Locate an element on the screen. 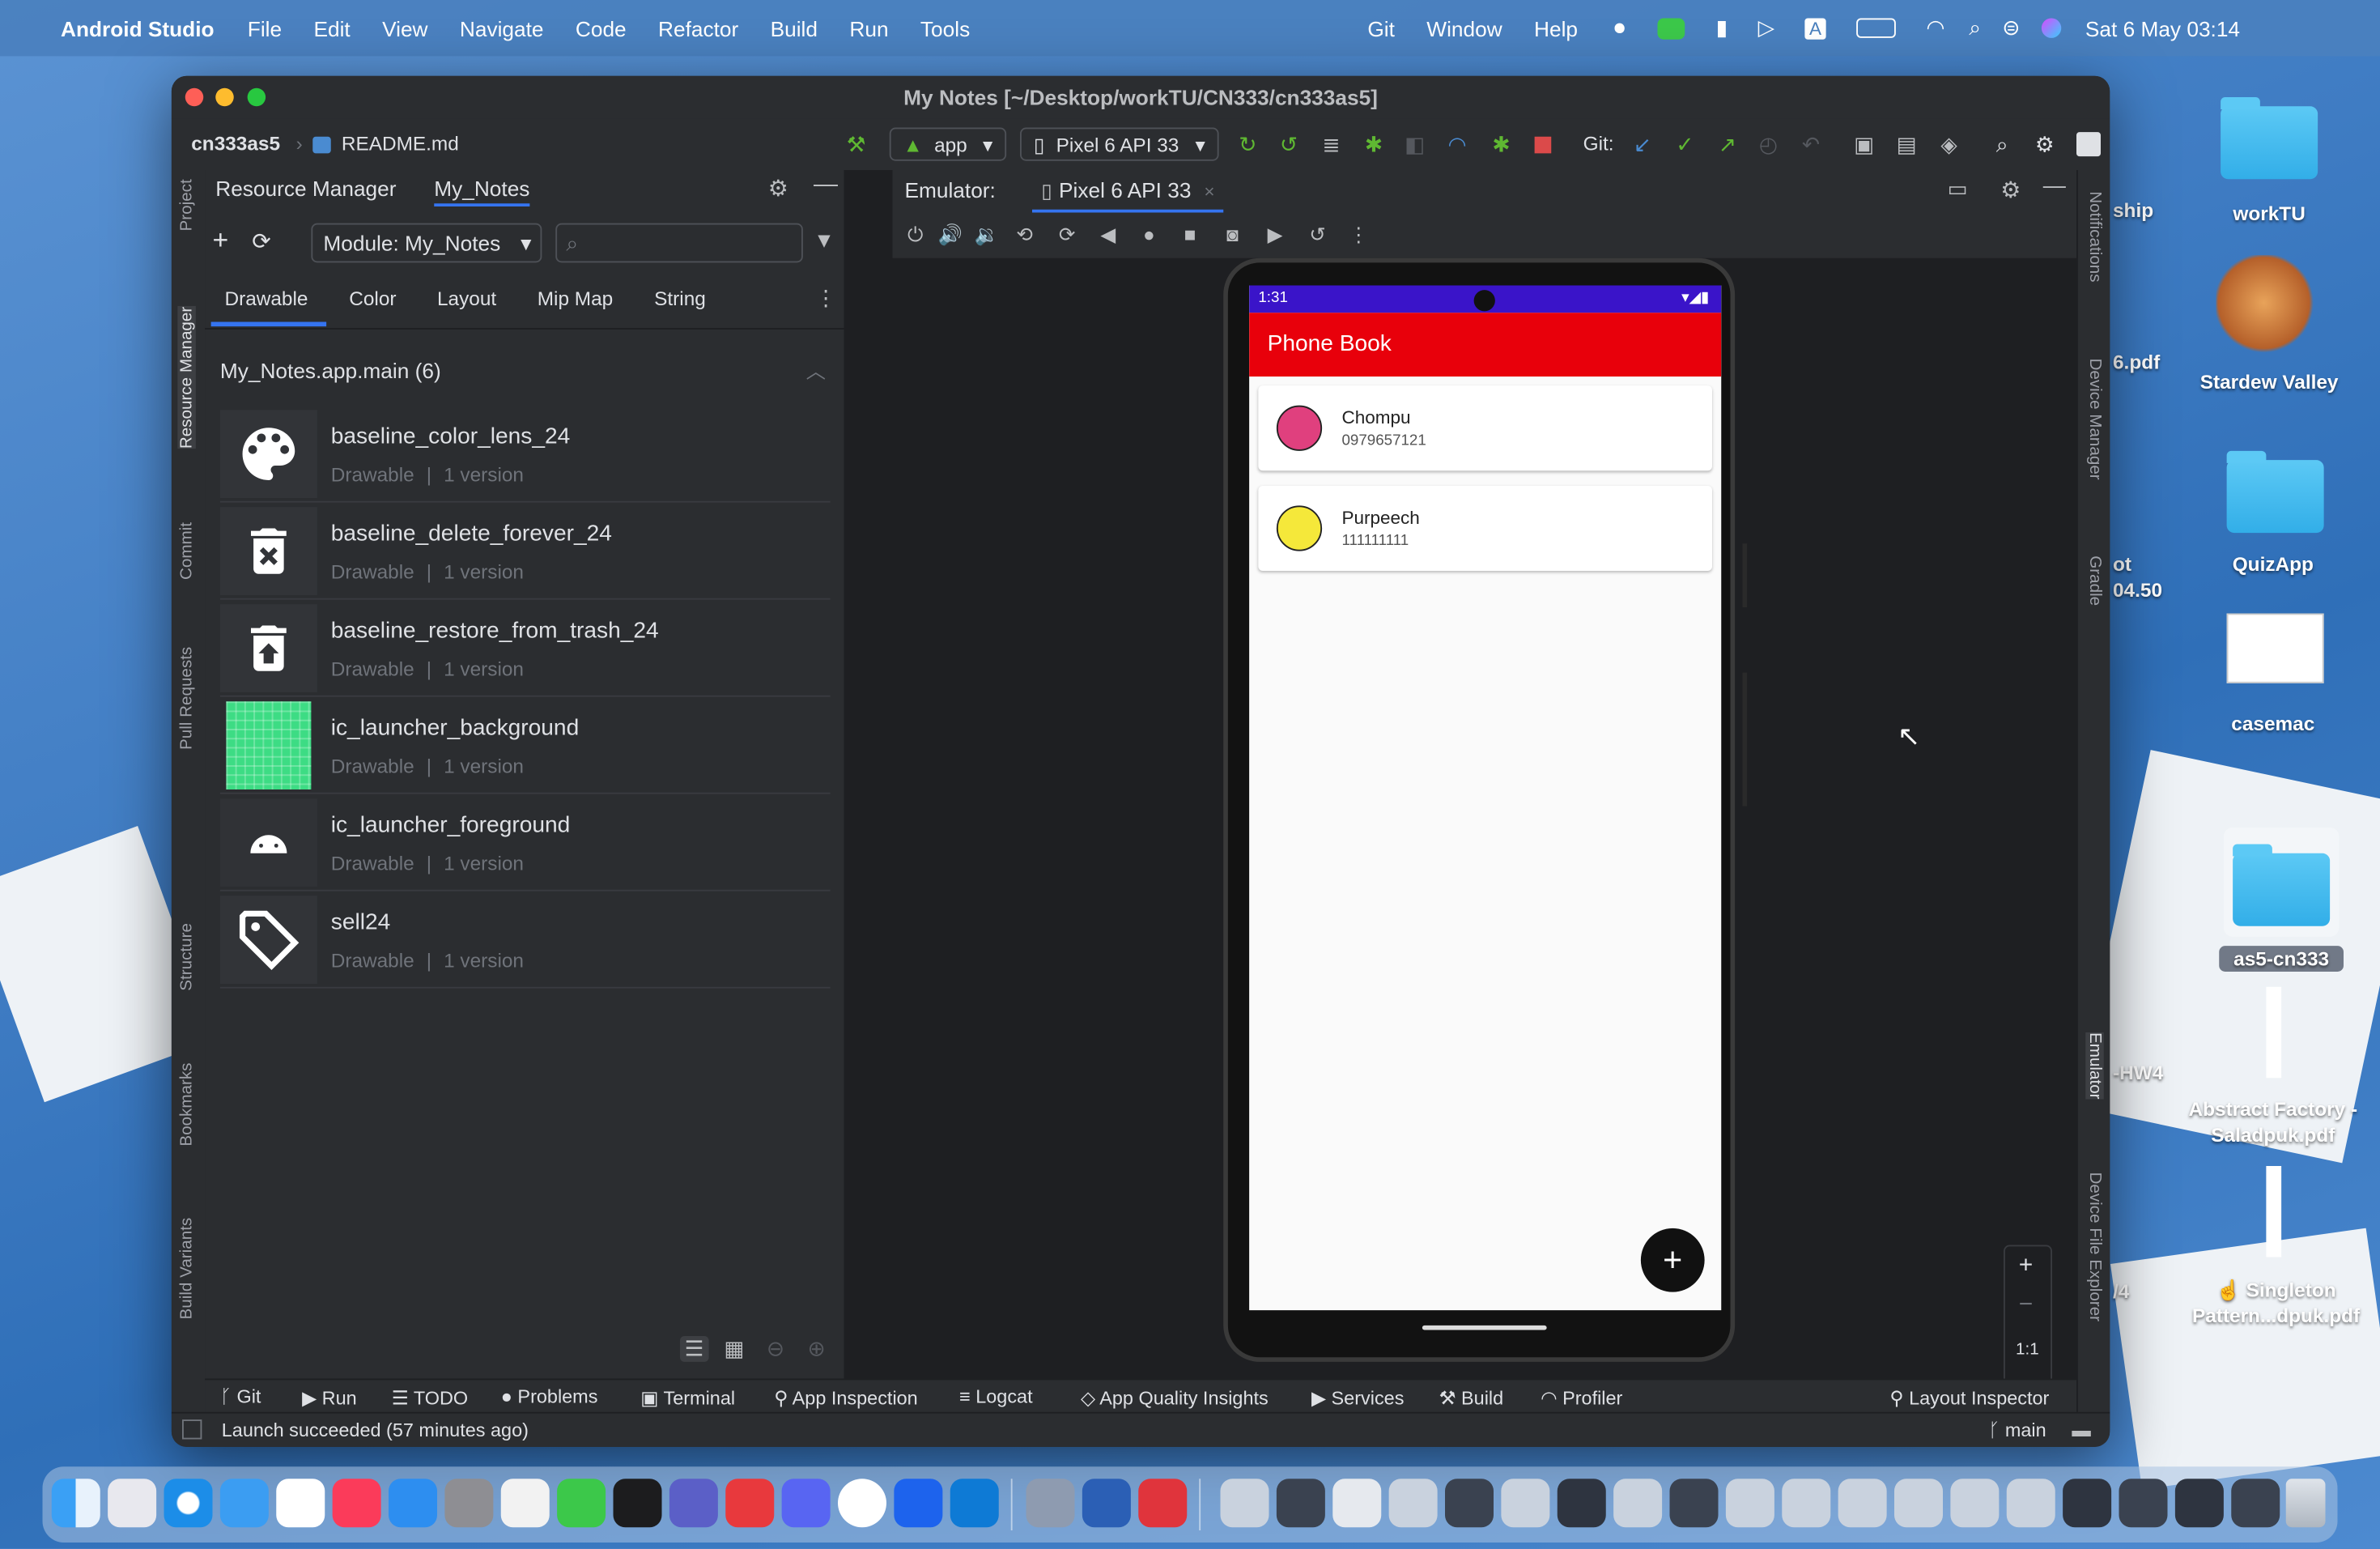 This screenshot has width=2380, height=1549. screenshot-camera-icon: ◙ is located at coordinates (1233, 235).